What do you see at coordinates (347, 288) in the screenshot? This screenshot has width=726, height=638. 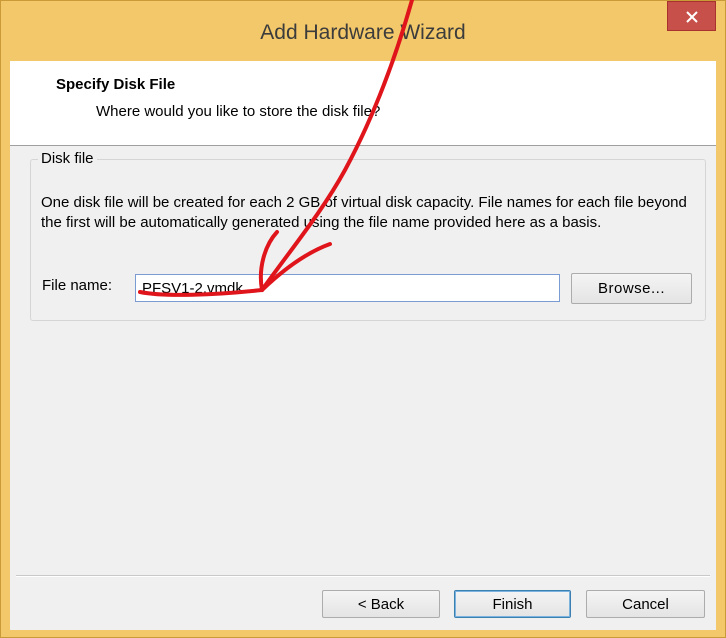 I see `file-name-input` at bounding box center [347, 288].